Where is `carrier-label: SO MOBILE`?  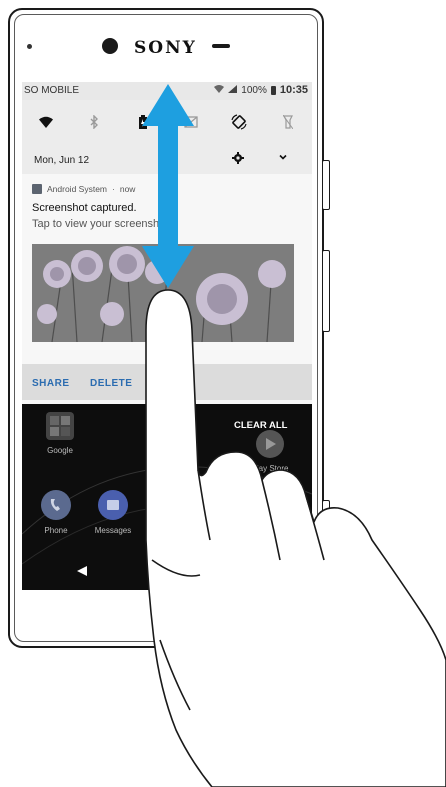 carrier-label: SO MOBILE is located at coordinates (52, 90).